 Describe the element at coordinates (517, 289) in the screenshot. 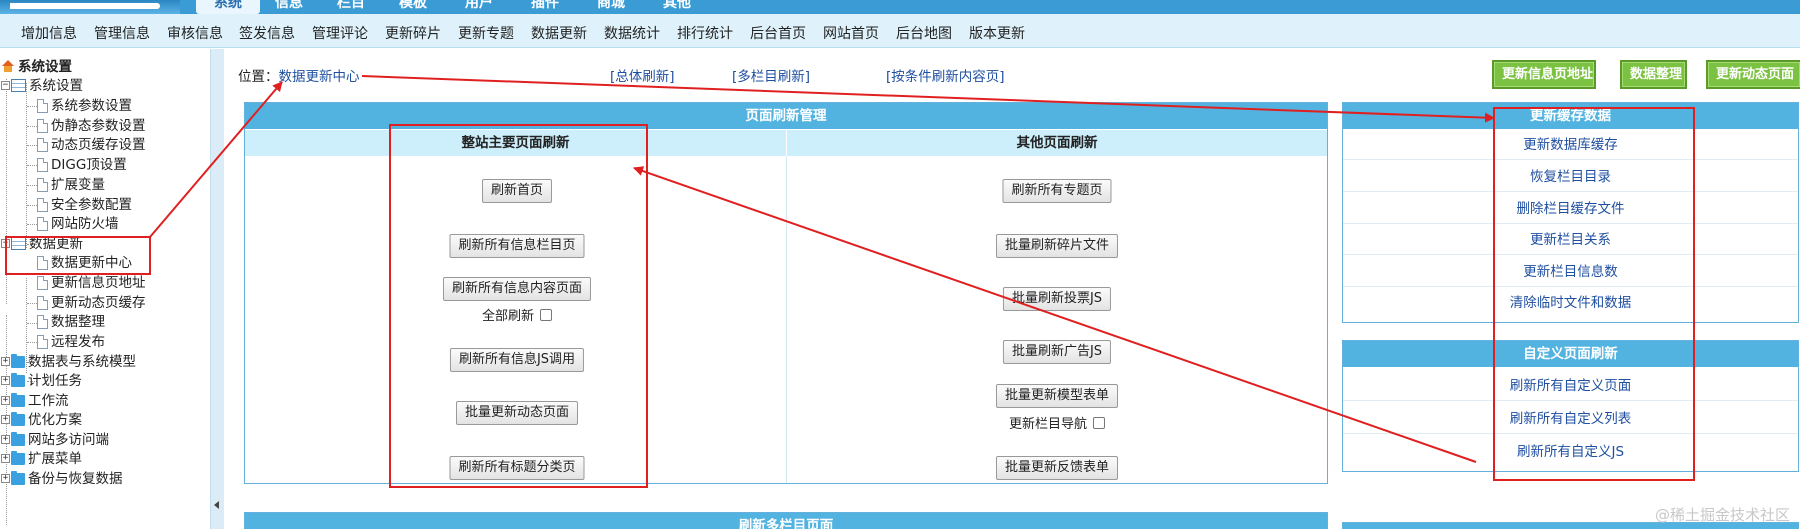

I see `refresh-all-content-button: 刷新所有信息内容页面` at that location.